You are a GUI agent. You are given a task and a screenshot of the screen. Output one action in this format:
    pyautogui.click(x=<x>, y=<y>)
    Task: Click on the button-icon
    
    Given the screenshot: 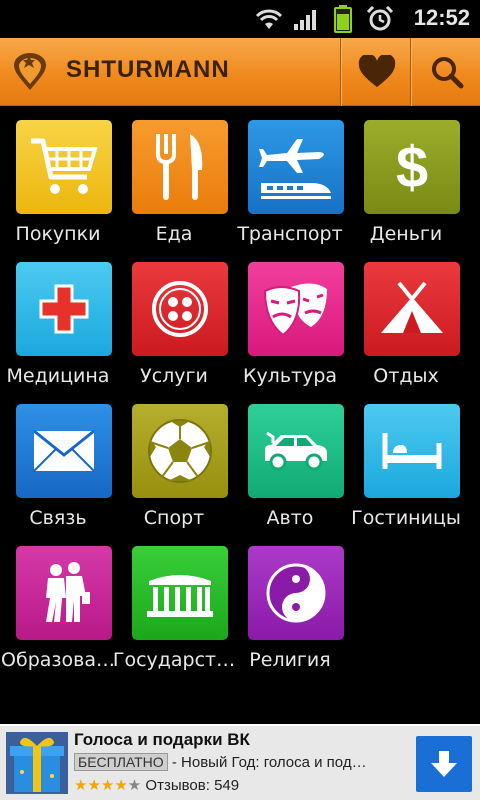 What is the action you would take?
    pyautogui.click(x=180, y=309)
    